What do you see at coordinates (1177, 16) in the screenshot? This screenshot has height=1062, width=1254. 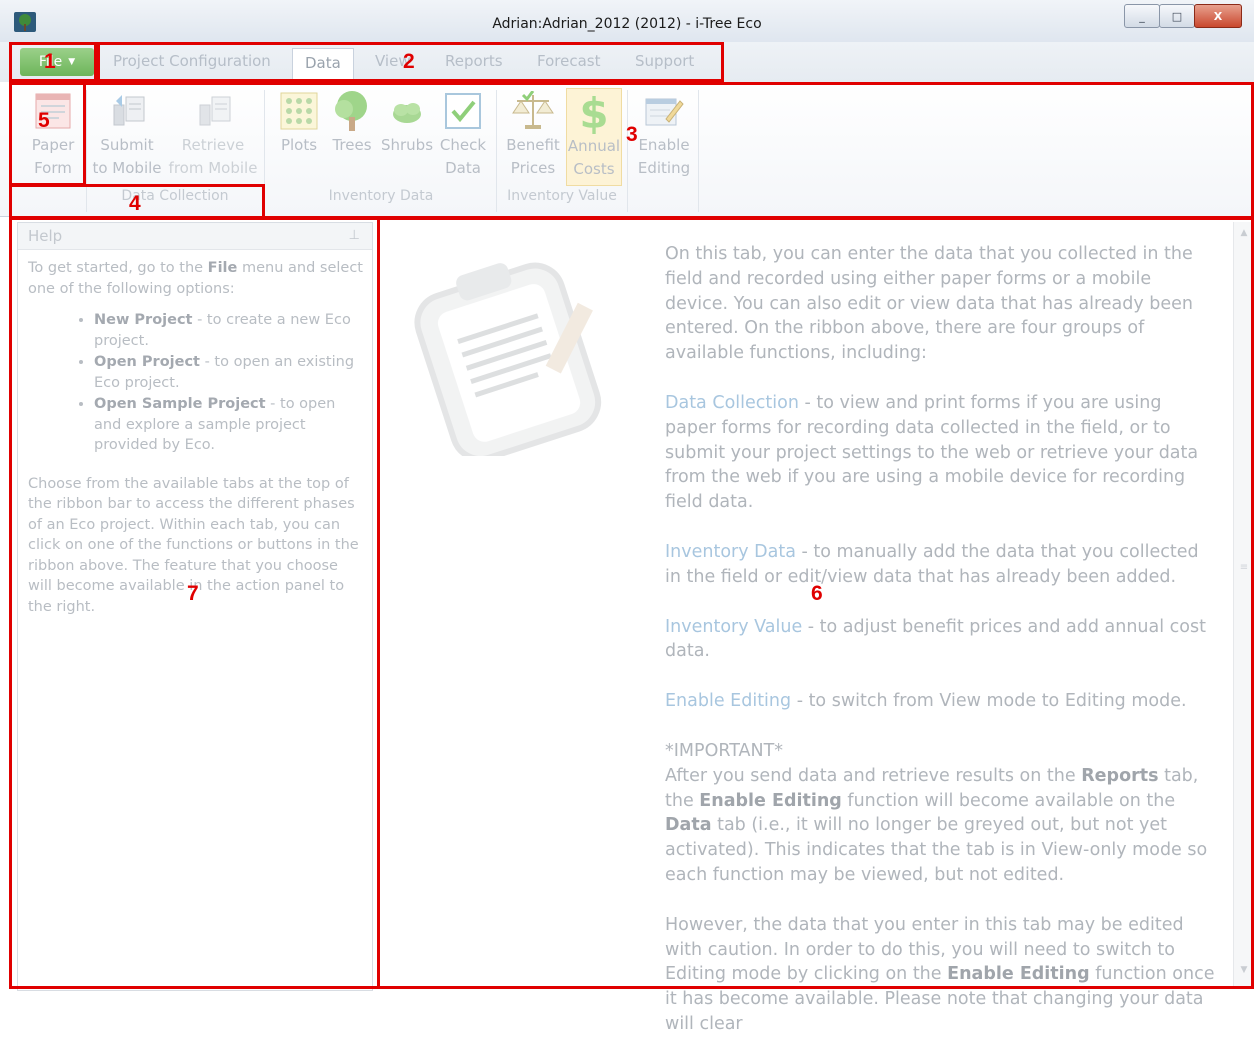 I see `maximize-button: □` at bounding box center [1177, 16].